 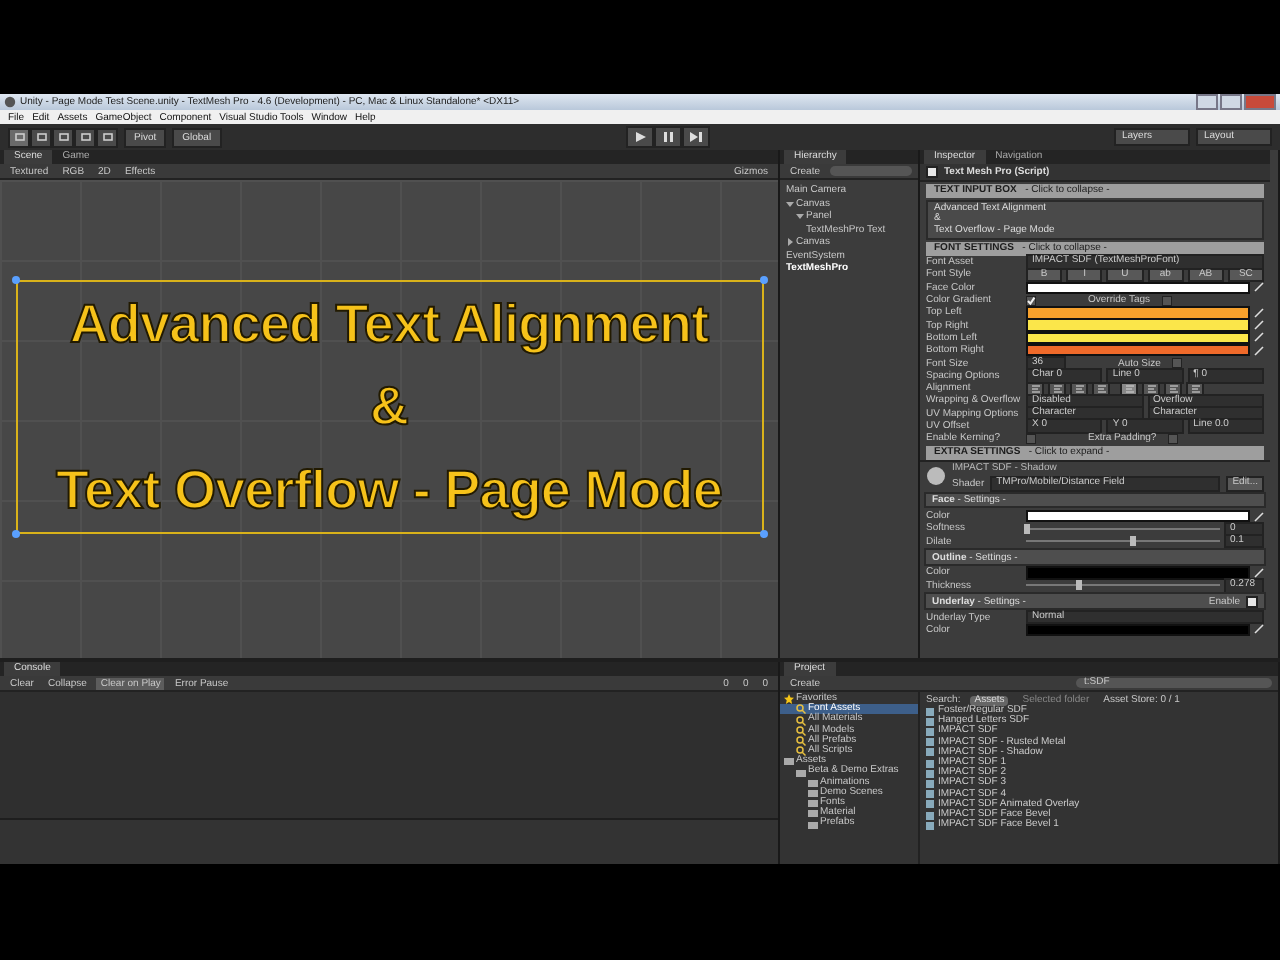 I want to click on minimize-button, so click(x=1207, y=102).